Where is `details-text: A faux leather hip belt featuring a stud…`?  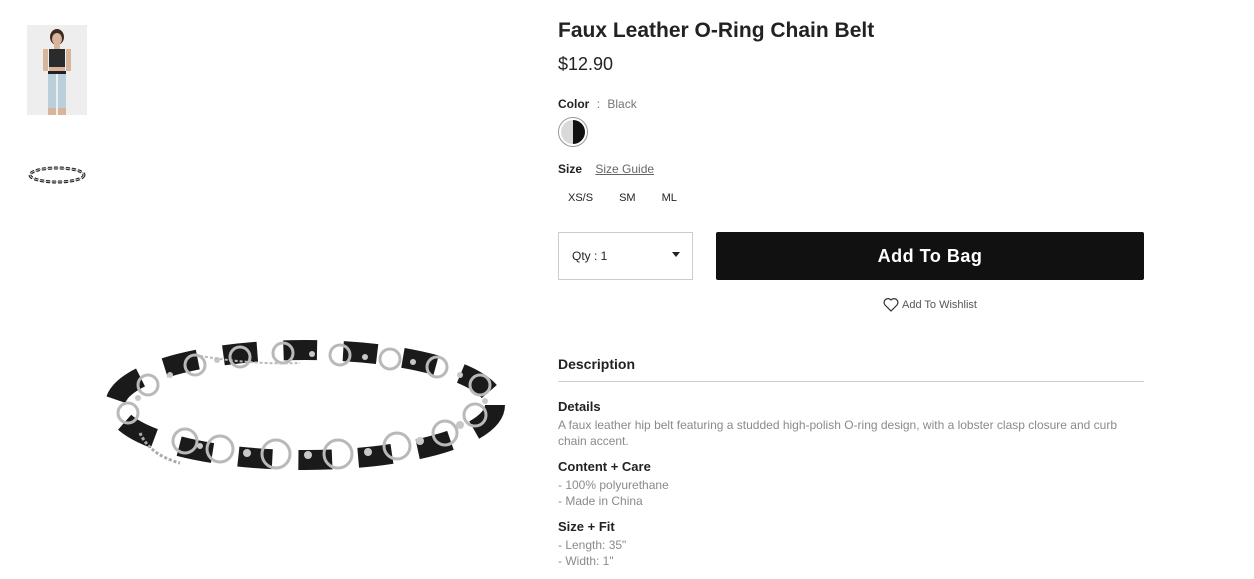 details-text: A faux leather hip belt featuring a stud… is located at coordinates (837, 433).